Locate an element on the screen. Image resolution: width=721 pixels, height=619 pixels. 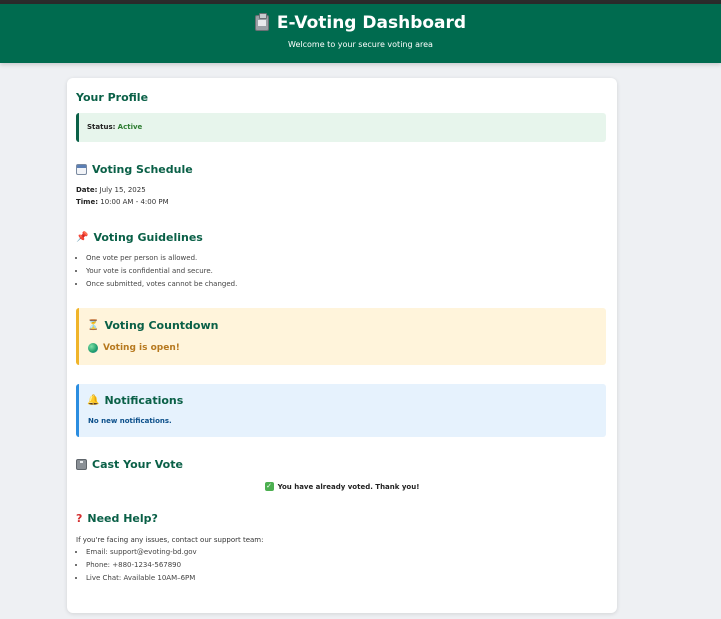
schedule-time: Time: 10:00 AM - 4:00 PM is located at coordinates (122, 202).